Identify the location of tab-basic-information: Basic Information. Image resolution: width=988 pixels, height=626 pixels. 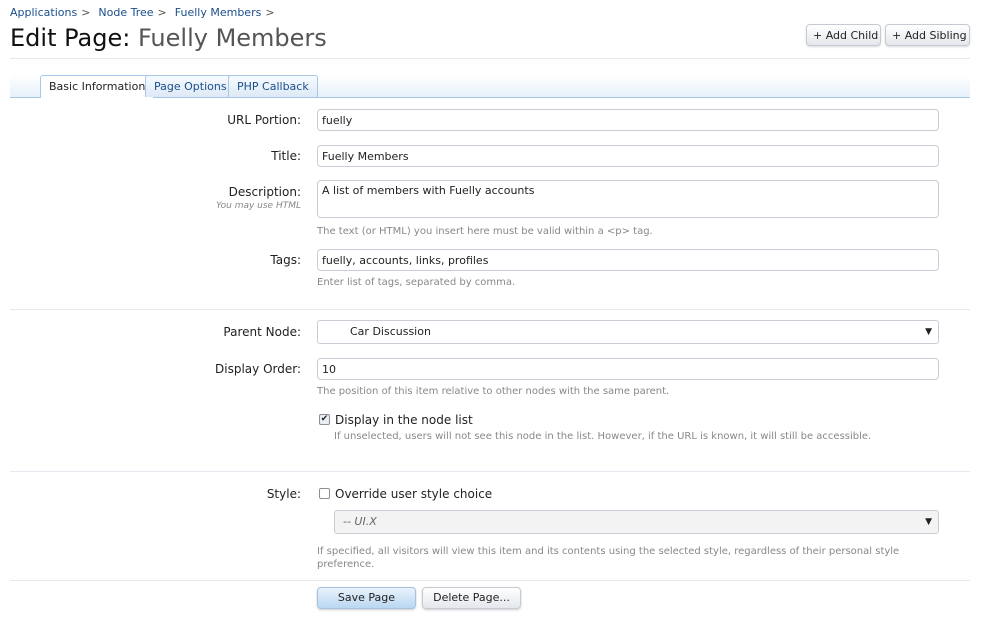
(97, 86).